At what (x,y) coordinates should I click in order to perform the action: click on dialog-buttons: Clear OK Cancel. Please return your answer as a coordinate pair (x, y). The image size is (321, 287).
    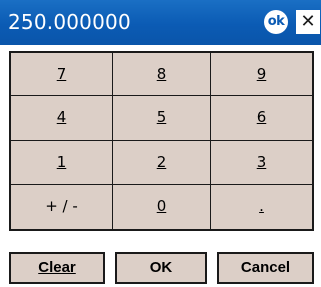
    Looking at the image, I should click on (161, 268).